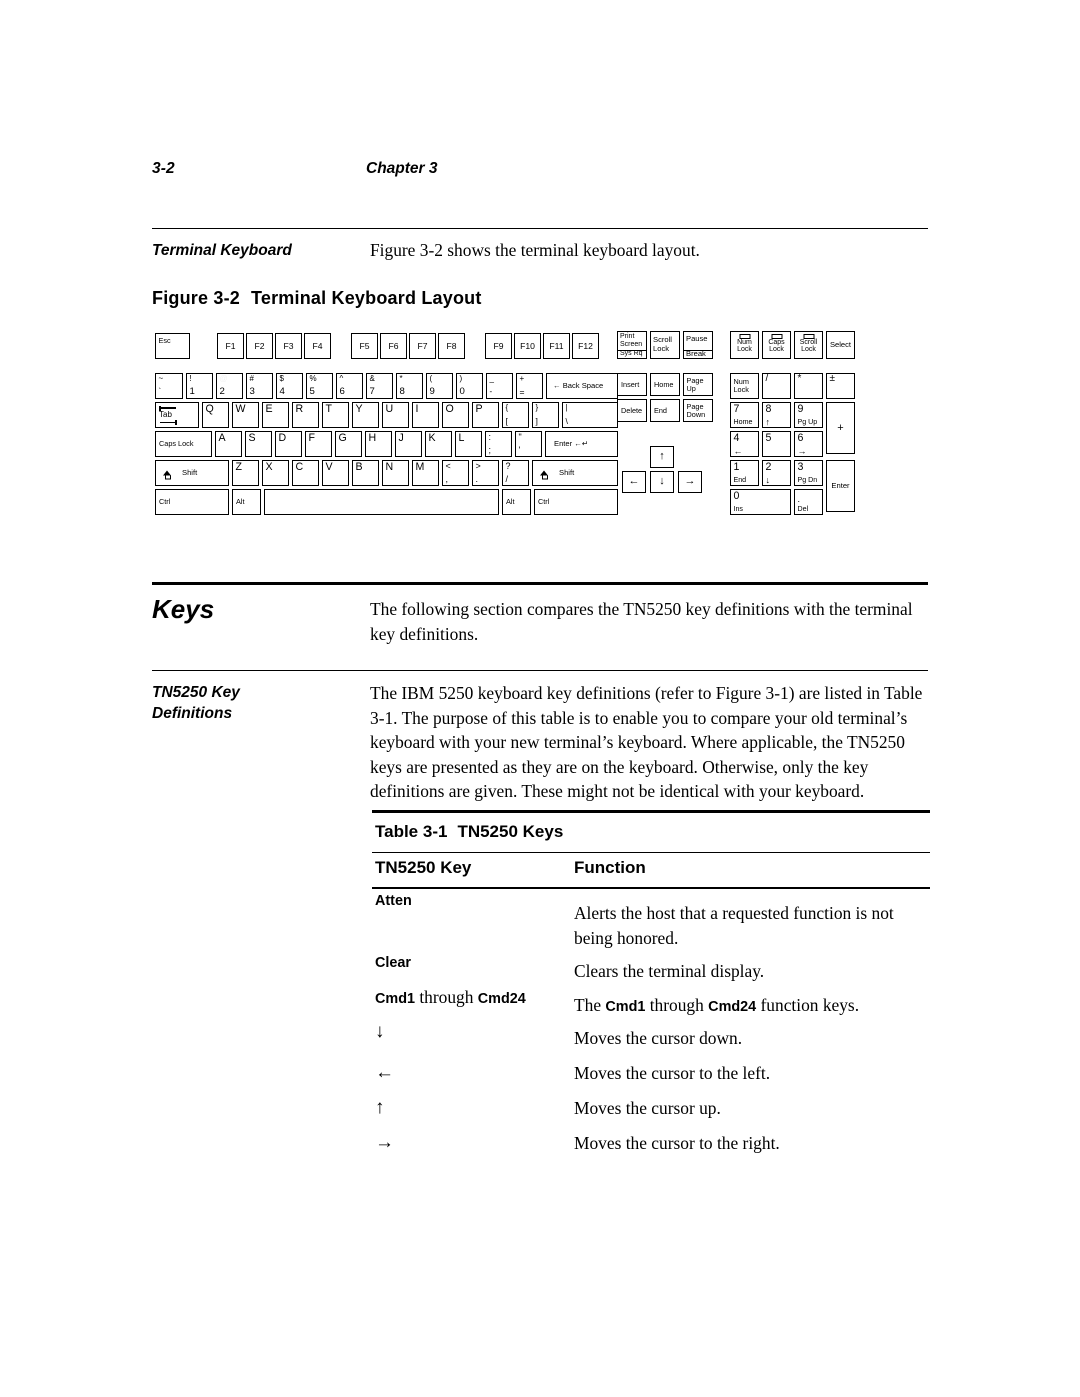 Image resolution: width=1080 pixels, height=1397 pixels. I want to click on key-minus: _ -, so click(499, 386).